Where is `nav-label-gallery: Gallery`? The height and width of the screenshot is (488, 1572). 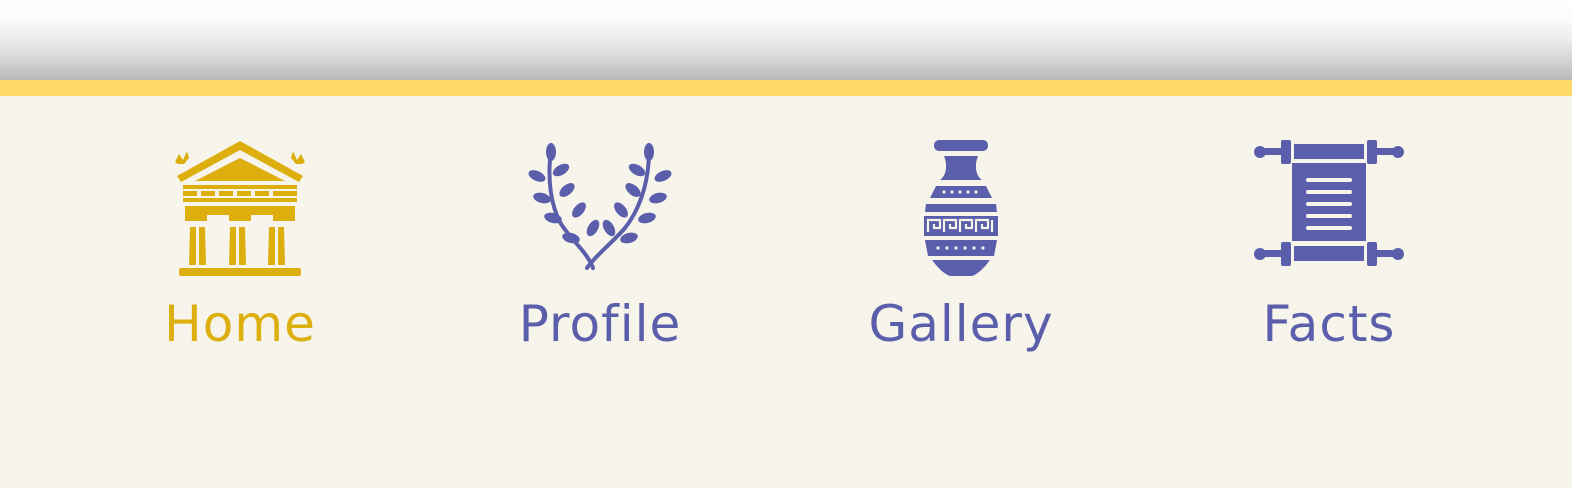 nav-label-gallery: Gallery is located at coordinates (961, 324).